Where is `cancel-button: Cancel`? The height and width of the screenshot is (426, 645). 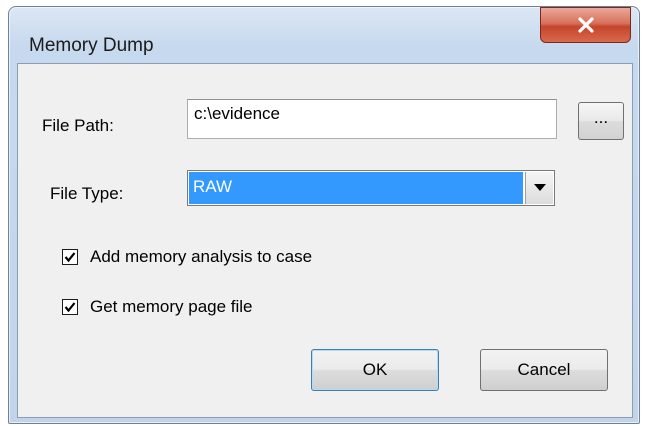 cancel-button: Cancel is located at coordinates (544, 370).